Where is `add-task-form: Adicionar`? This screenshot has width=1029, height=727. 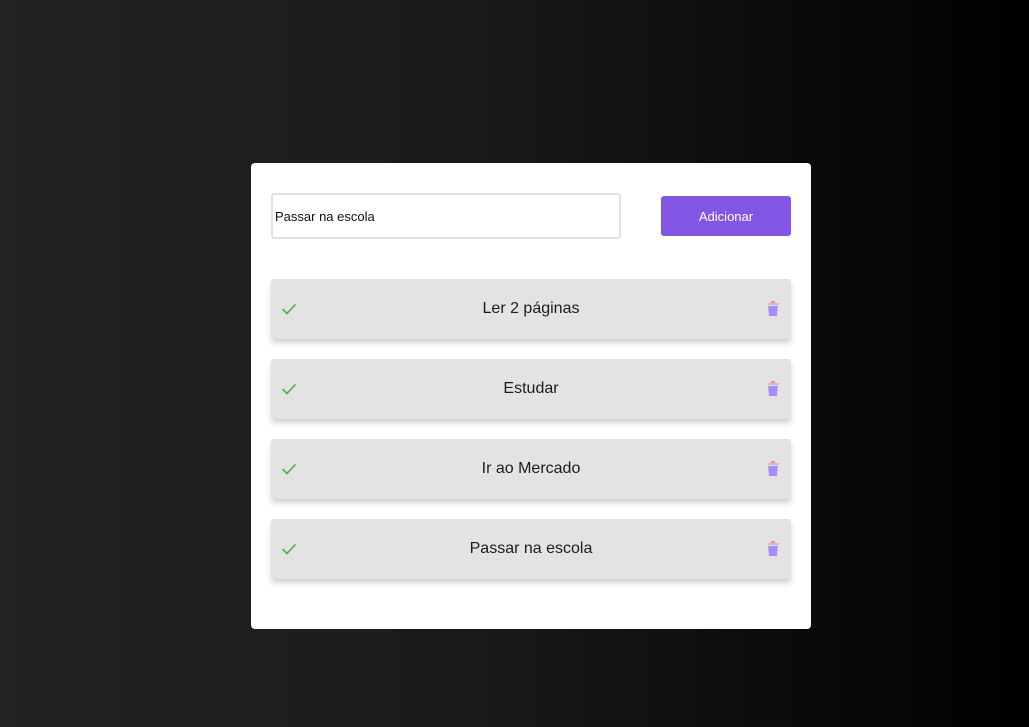
add-task-form: Adicionar is located at coordinates (531, 216).